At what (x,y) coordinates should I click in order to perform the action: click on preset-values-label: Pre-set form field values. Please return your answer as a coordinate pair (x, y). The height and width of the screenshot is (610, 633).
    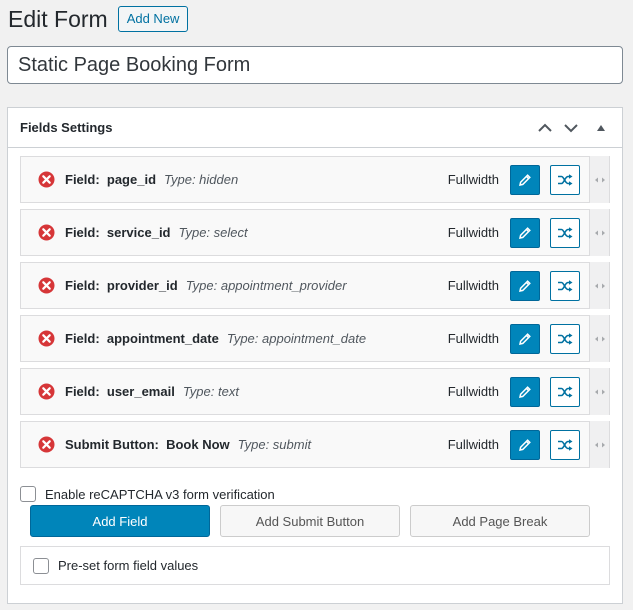
    Looking at the image, I should click on (128, 565).